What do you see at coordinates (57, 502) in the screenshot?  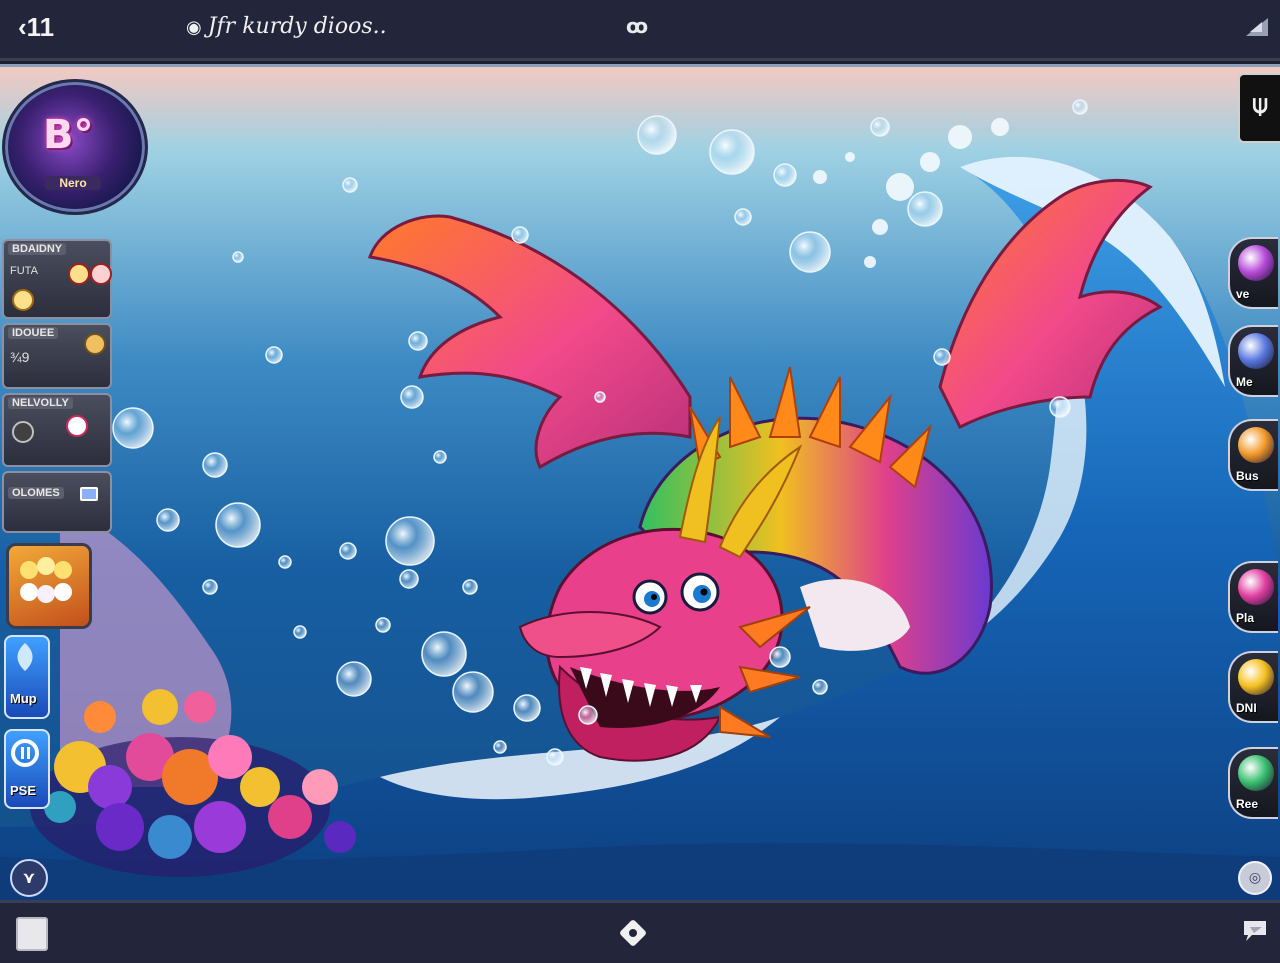 I see `hud-panel-4: OLOMES` at bounding box center [57, 502].